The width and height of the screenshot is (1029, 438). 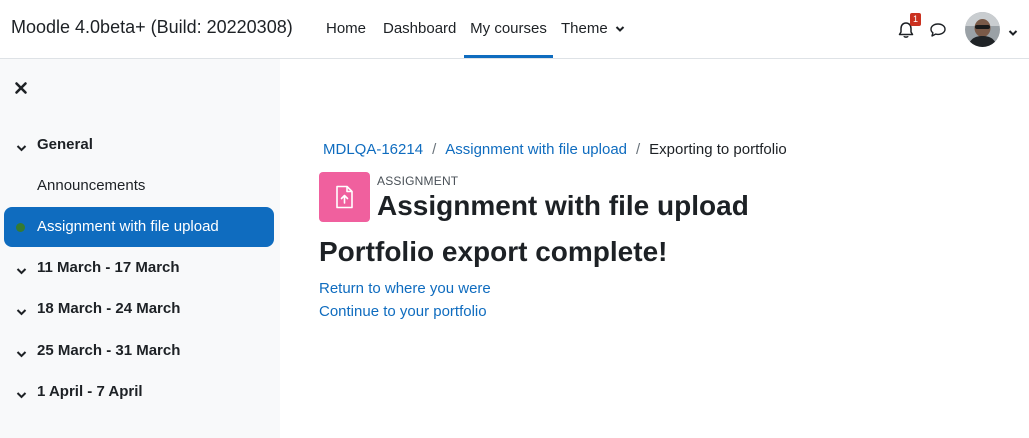 I want to click on notification-count-badge: 1, so click(x=915, y=19).